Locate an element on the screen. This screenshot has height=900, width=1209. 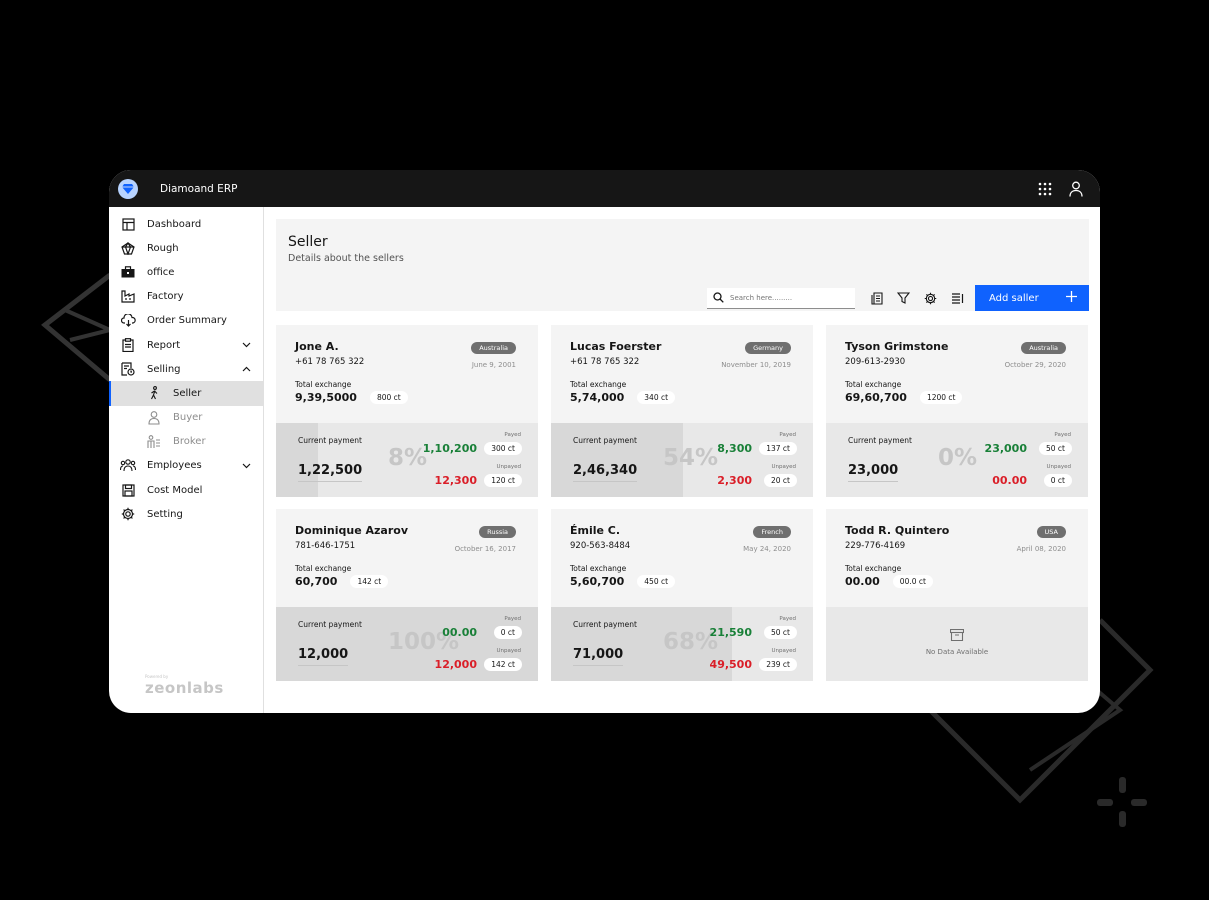
unpayed-ct-badge: 120 ct is located at coordinates (503, 480).